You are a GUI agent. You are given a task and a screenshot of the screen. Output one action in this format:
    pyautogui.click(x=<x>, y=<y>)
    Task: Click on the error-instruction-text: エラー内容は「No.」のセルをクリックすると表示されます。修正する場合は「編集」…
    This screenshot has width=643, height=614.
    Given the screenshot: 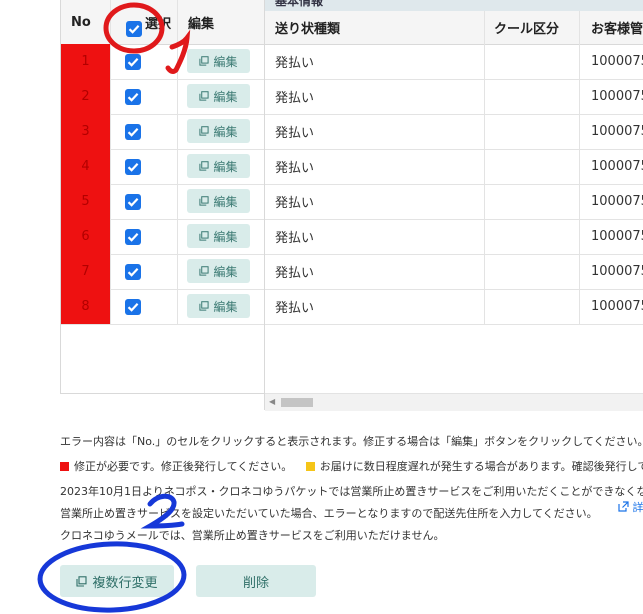 What is the action you would take?
    pyautogui.click(x=351, y=441)
    